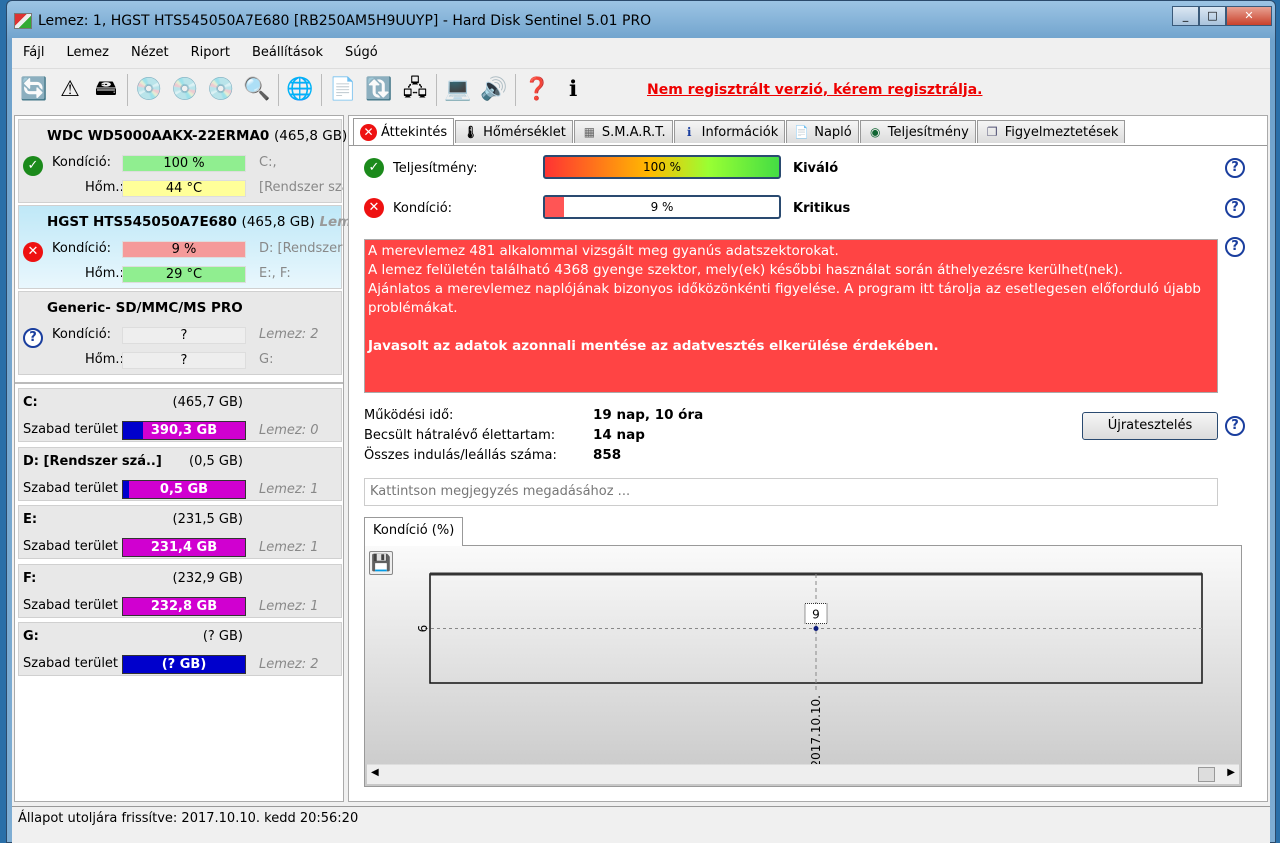 Image resolution: width=1280 pixels, height=843 pixels. Describe the element at coordinates (185, 90) in the screenshot. I see `disk-clock-button: 💿` at that location.